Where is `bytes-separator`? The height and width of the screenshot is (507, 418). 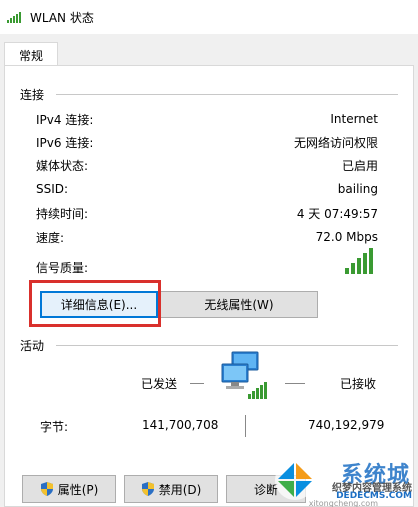
bytes-separator is located at coordinates (245, 426).